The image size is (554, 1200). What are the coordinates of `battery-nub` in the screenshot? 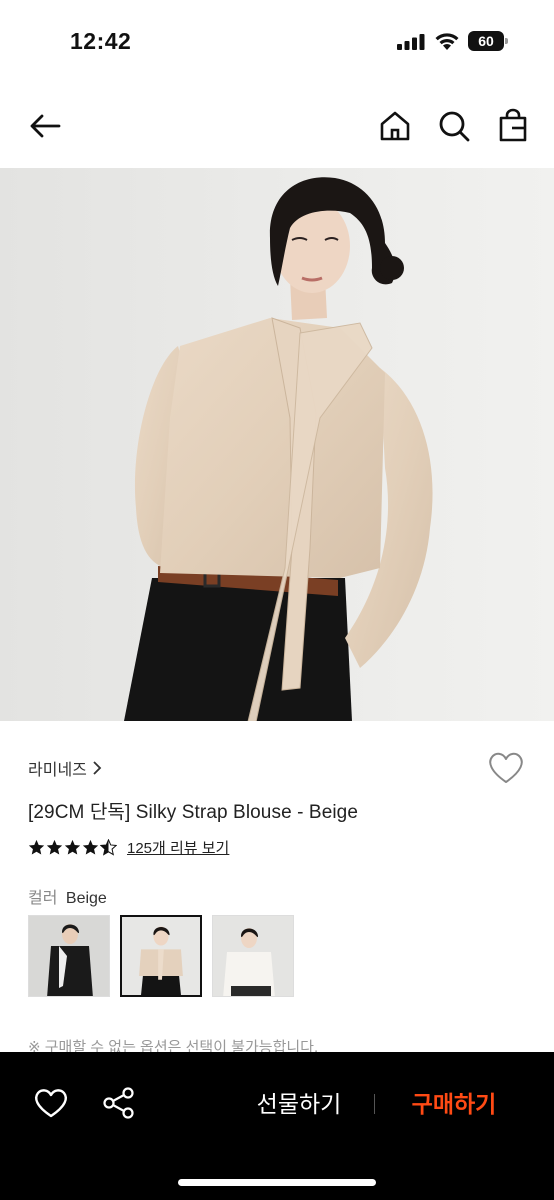 It's located at (506, 41).